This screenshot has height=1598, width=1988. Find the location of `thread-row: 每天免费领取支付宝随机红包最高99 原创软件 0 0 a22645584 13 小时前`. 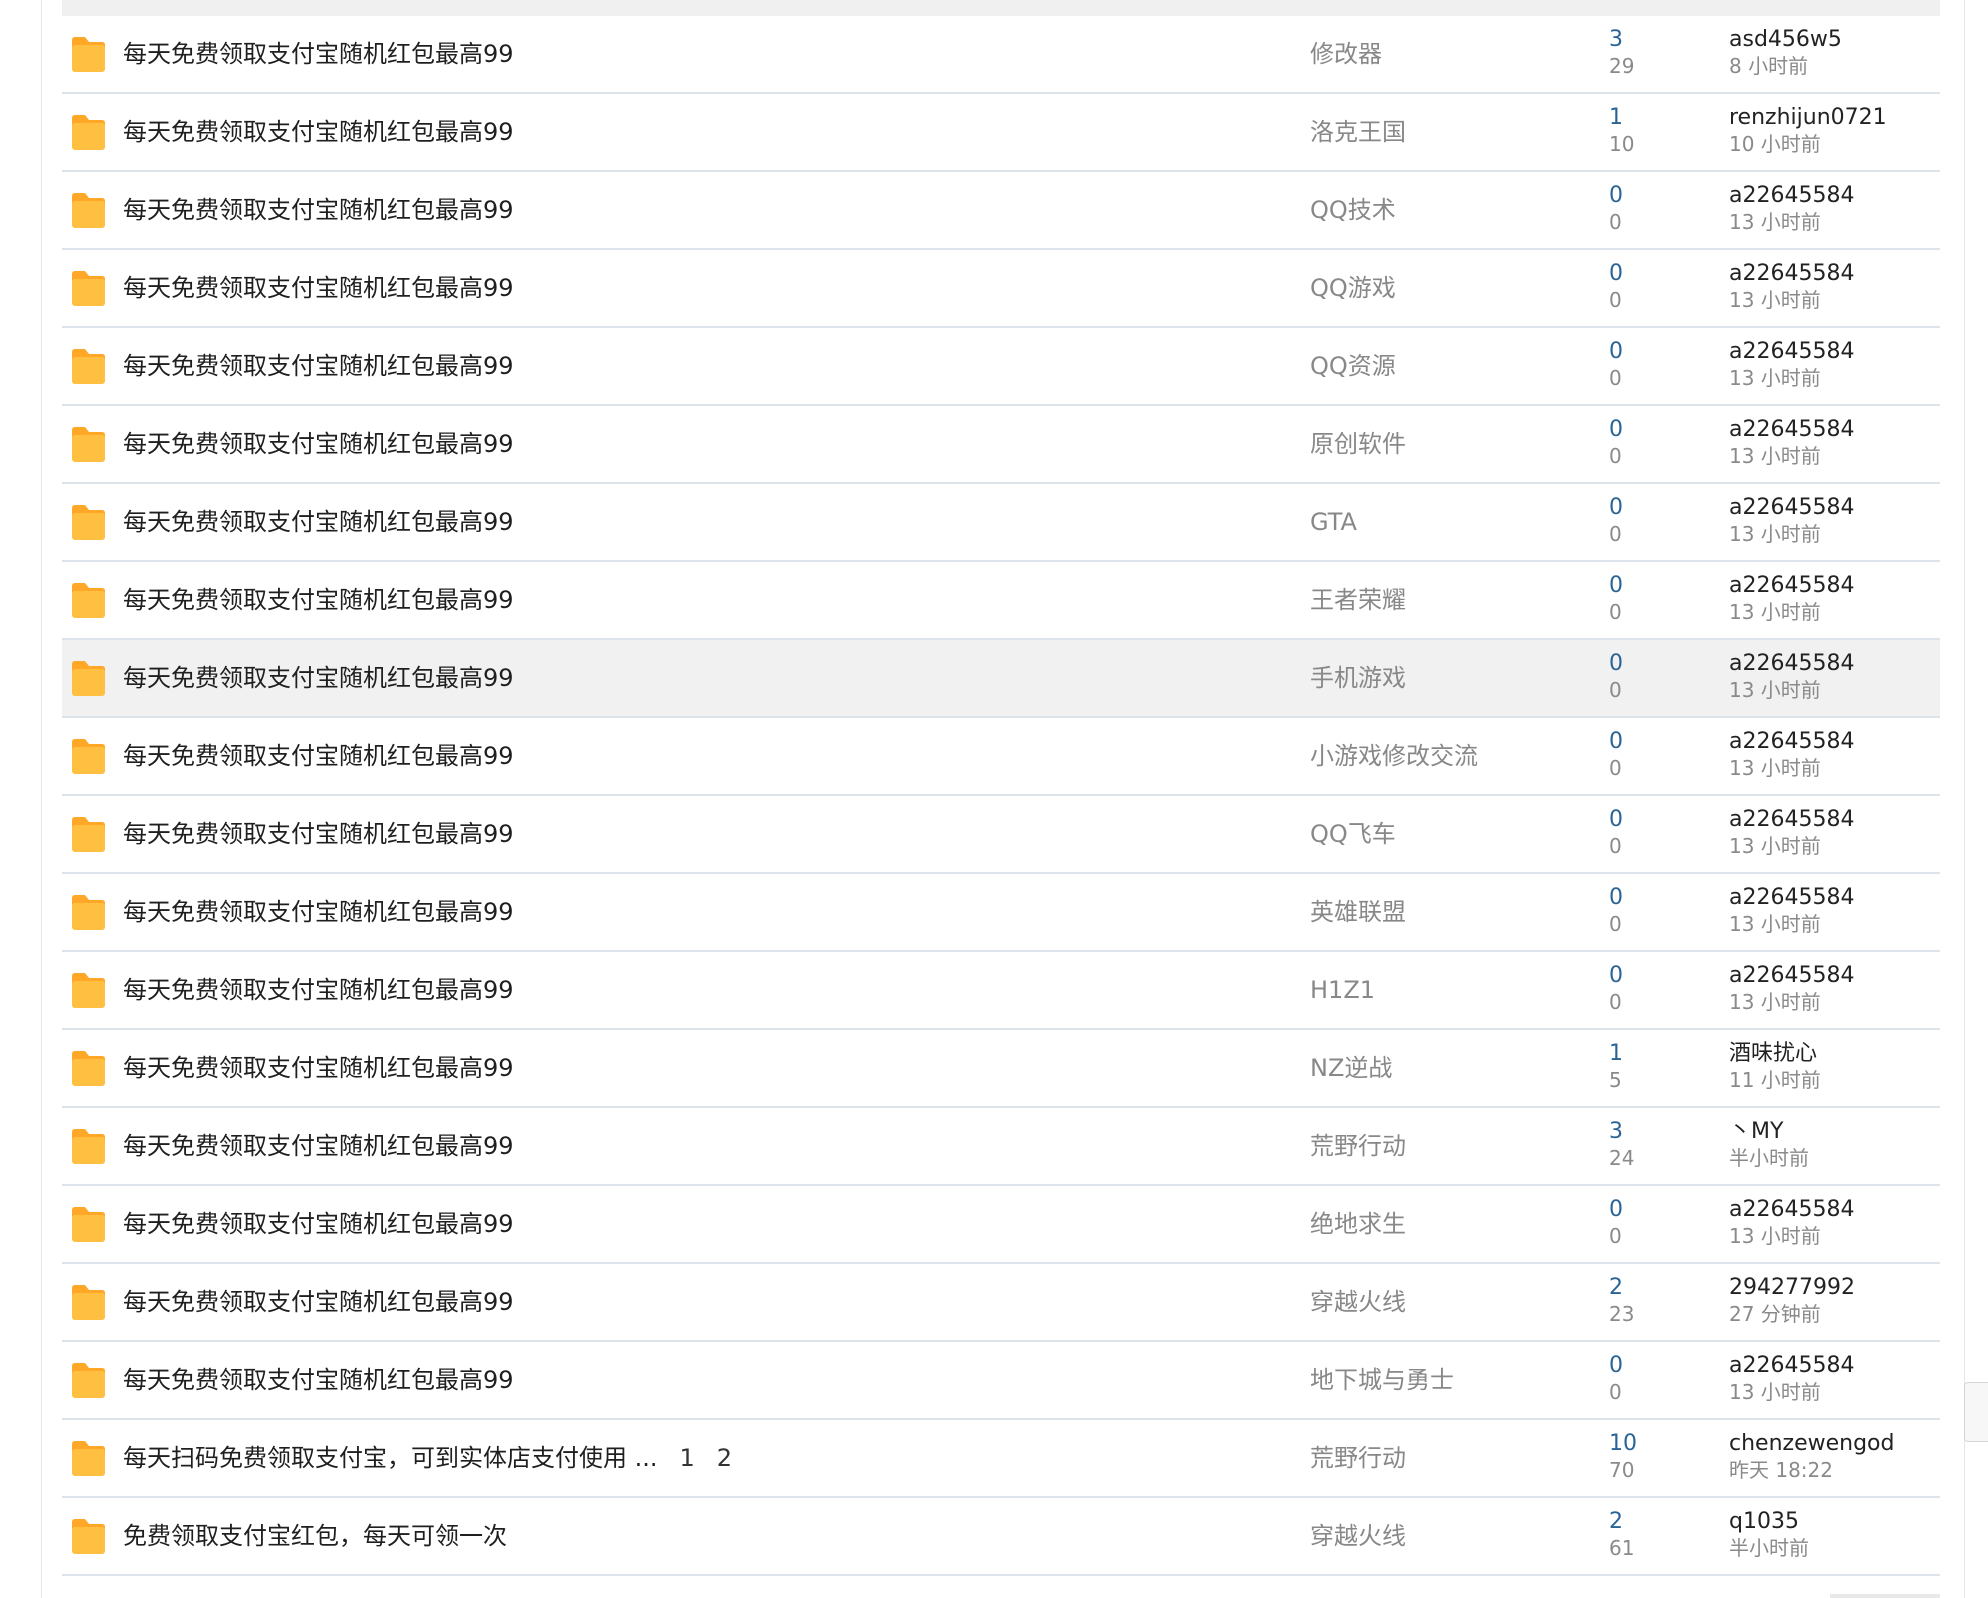

thread-row: 每天免费领取支付宝随机红包最高99 原创软件 0 0 a22645584 13 小时前 is located at coordinates (1001, 445).